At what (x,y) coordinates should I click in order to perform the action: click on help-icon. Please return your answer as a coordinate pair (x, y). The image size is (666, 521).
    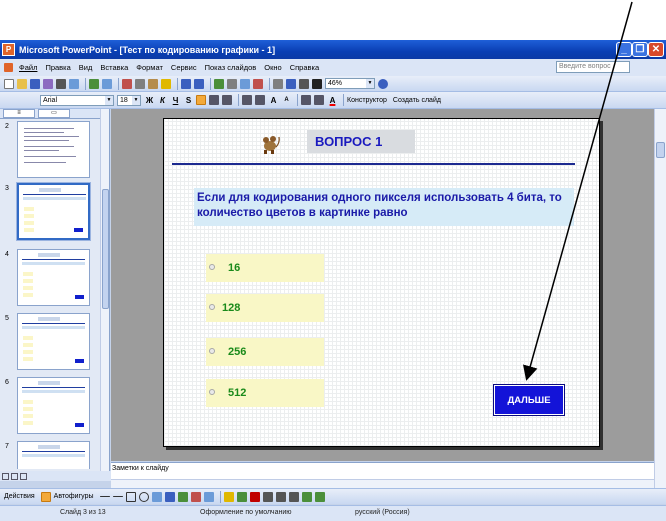
    Looking at the image, I should click on (383, 83).